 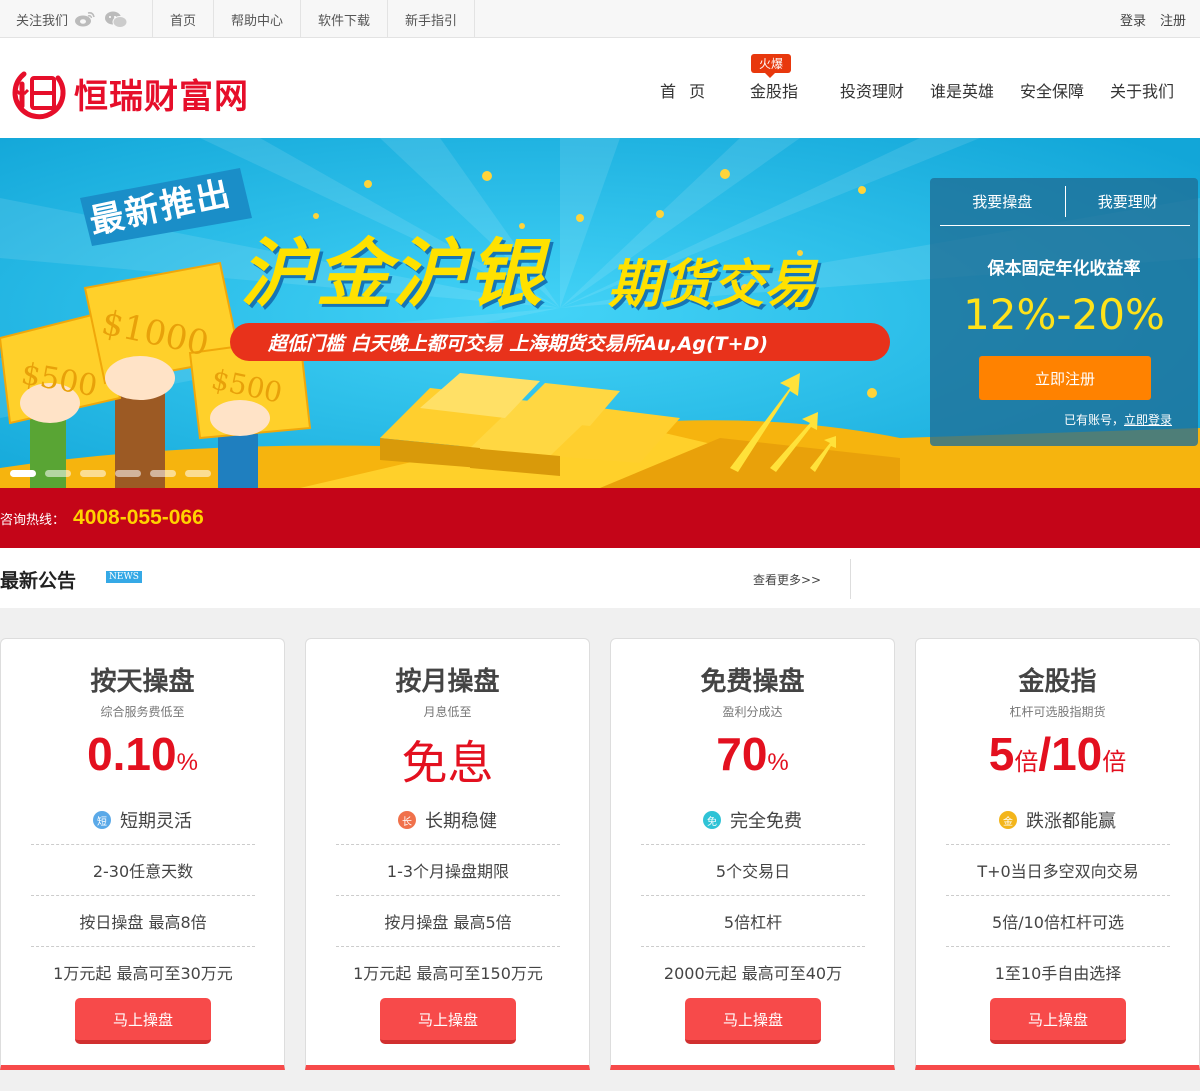 What do you see at coordinates (143, 971) in the screenshot?
I see `card-row: 1万元起 最高可至30万元` at bounding box center [143, 971].